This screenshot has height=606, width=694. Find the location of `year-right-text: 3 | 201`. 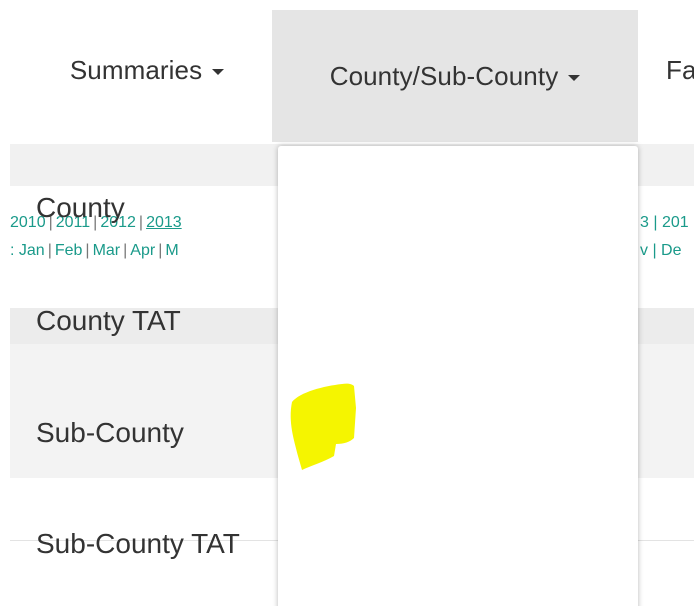

year-right-text: 3 | 201 is located at coordinates (664, 222).